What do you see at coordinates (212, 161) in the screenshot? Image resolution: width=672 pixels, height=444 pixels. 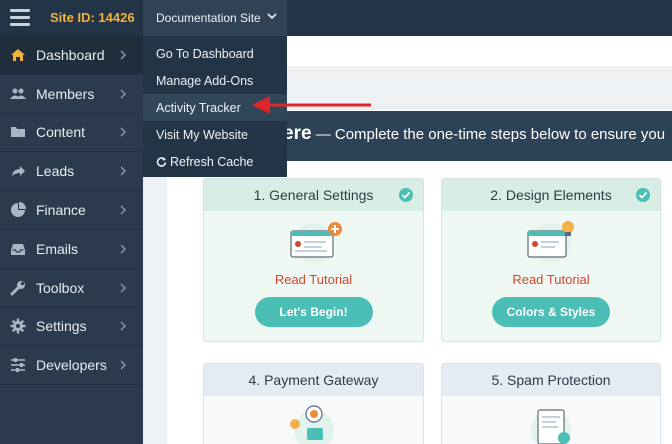 I see `menu-item-label: Refresh Cache` at bounding box center [212, 161].